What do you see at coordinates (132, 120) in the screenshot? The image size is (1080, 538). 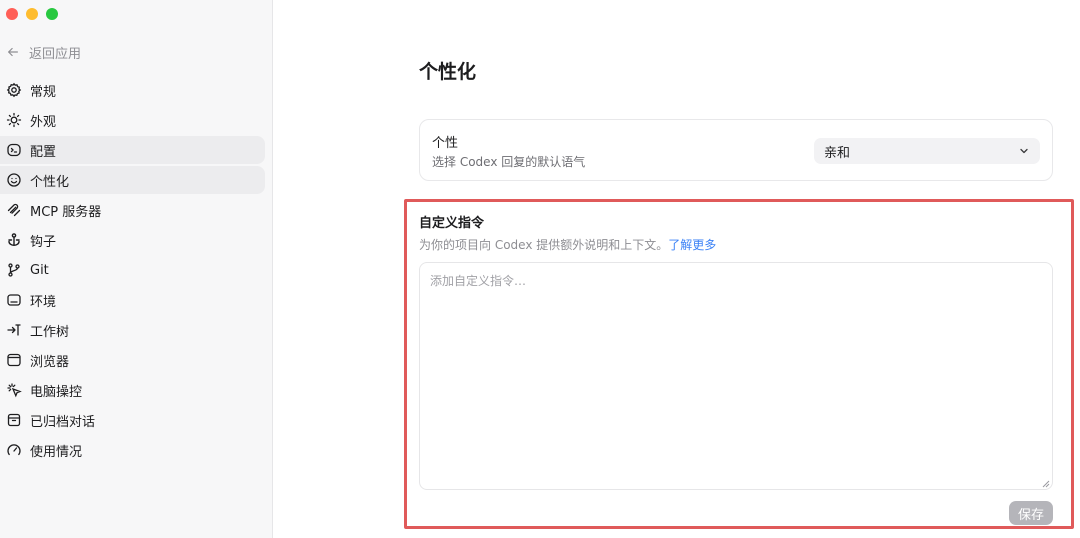 I see `sidebar-item-appearance: 外观` at bounding box center [132, 120].